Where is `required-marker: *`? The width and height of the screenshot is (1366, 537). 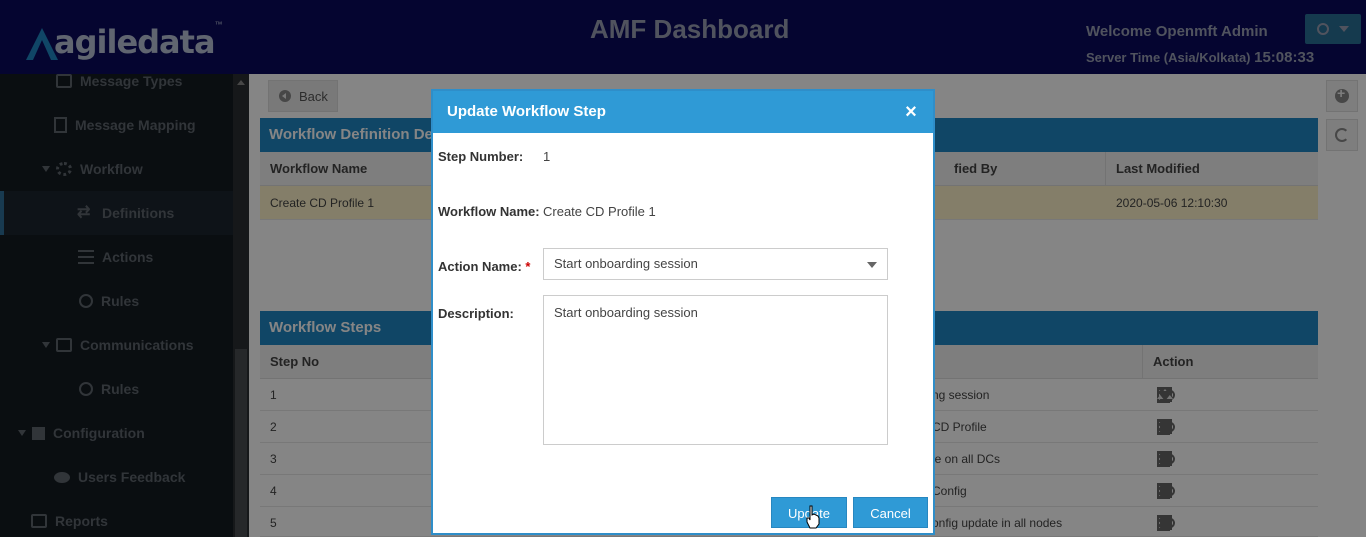 required-marker: * is located at coordinates (528, 266).